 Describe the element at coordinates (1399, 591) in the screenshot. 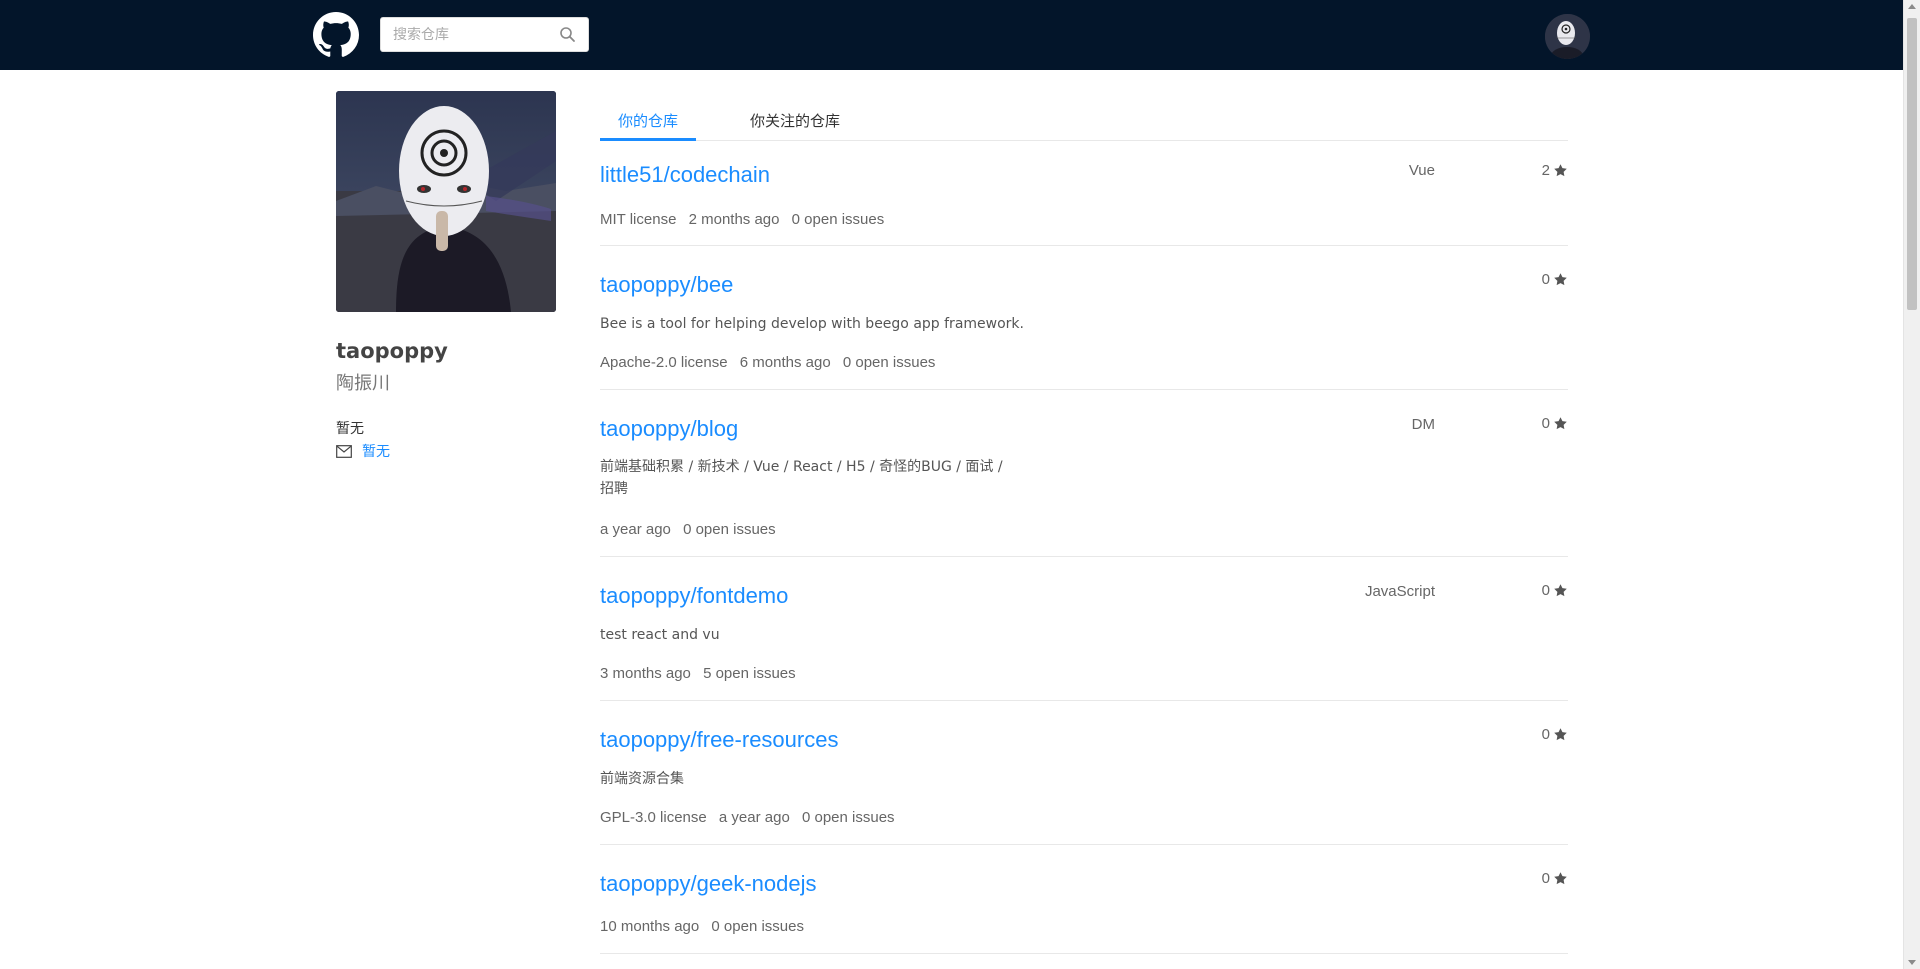

I see `repo-language: JavaScript` at that location.